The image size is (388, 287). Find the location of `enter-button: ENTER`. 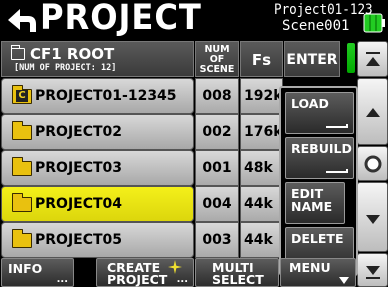

enter-button: ENTER is located at coordinates (312, 59).